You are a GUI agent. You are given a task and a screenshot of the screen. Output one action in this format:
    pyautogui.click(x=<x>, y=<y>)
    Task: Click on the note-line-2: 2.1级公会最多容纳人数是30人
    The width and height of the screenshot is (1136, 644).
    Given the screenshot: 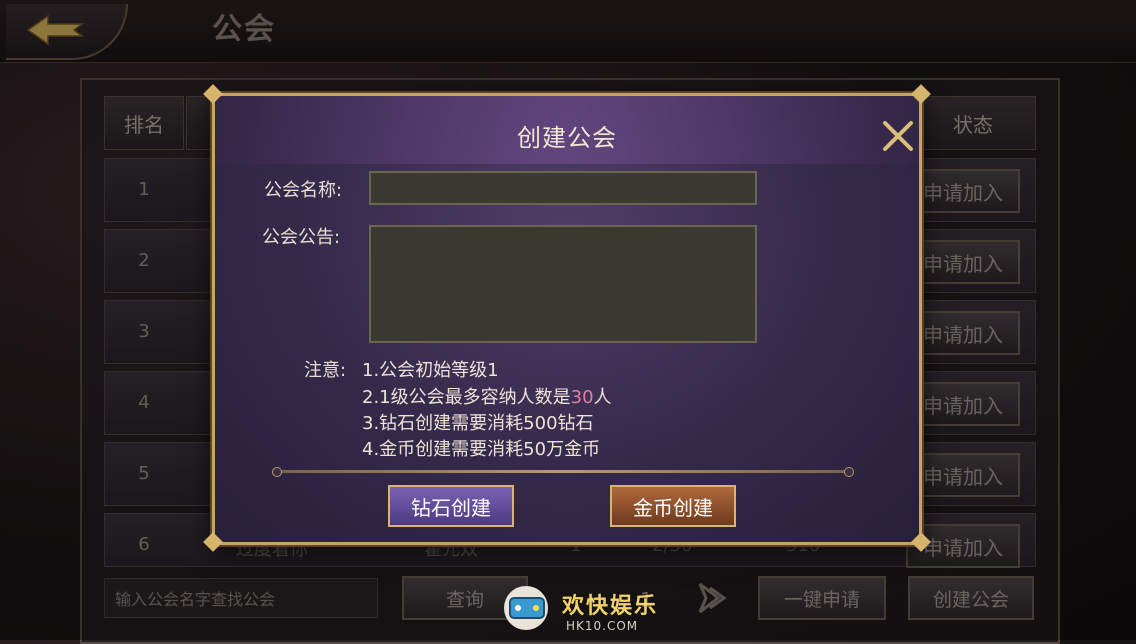 What is the action you would take?
    pyautogui.click(x=487, y=396)
    